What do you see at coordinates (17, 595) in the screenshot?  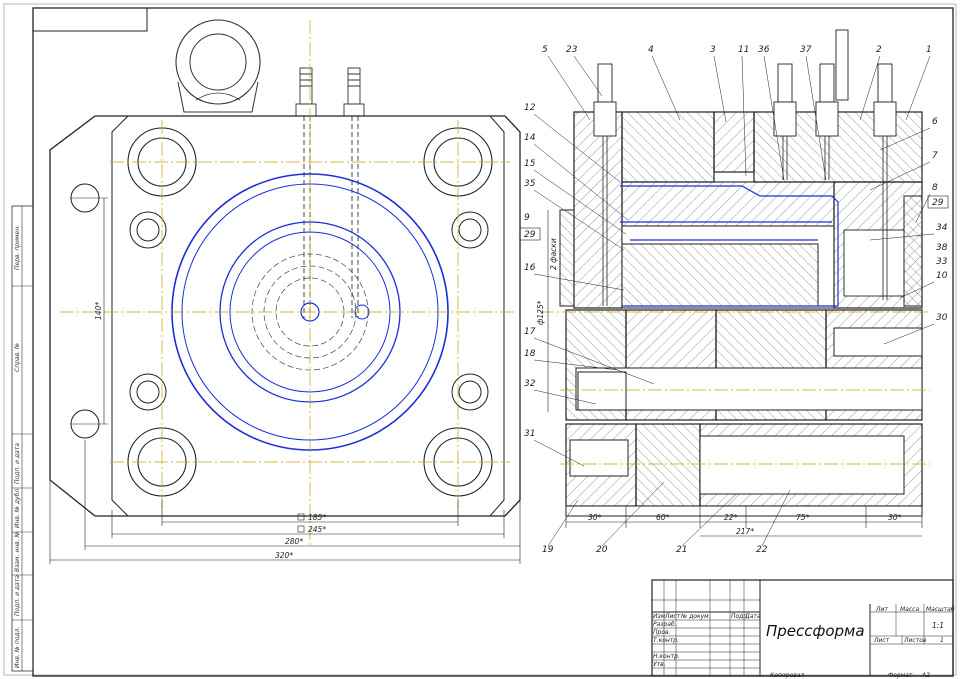 I see `side-stamp-6: Подп. и дата` at bounding box center [17, 595].